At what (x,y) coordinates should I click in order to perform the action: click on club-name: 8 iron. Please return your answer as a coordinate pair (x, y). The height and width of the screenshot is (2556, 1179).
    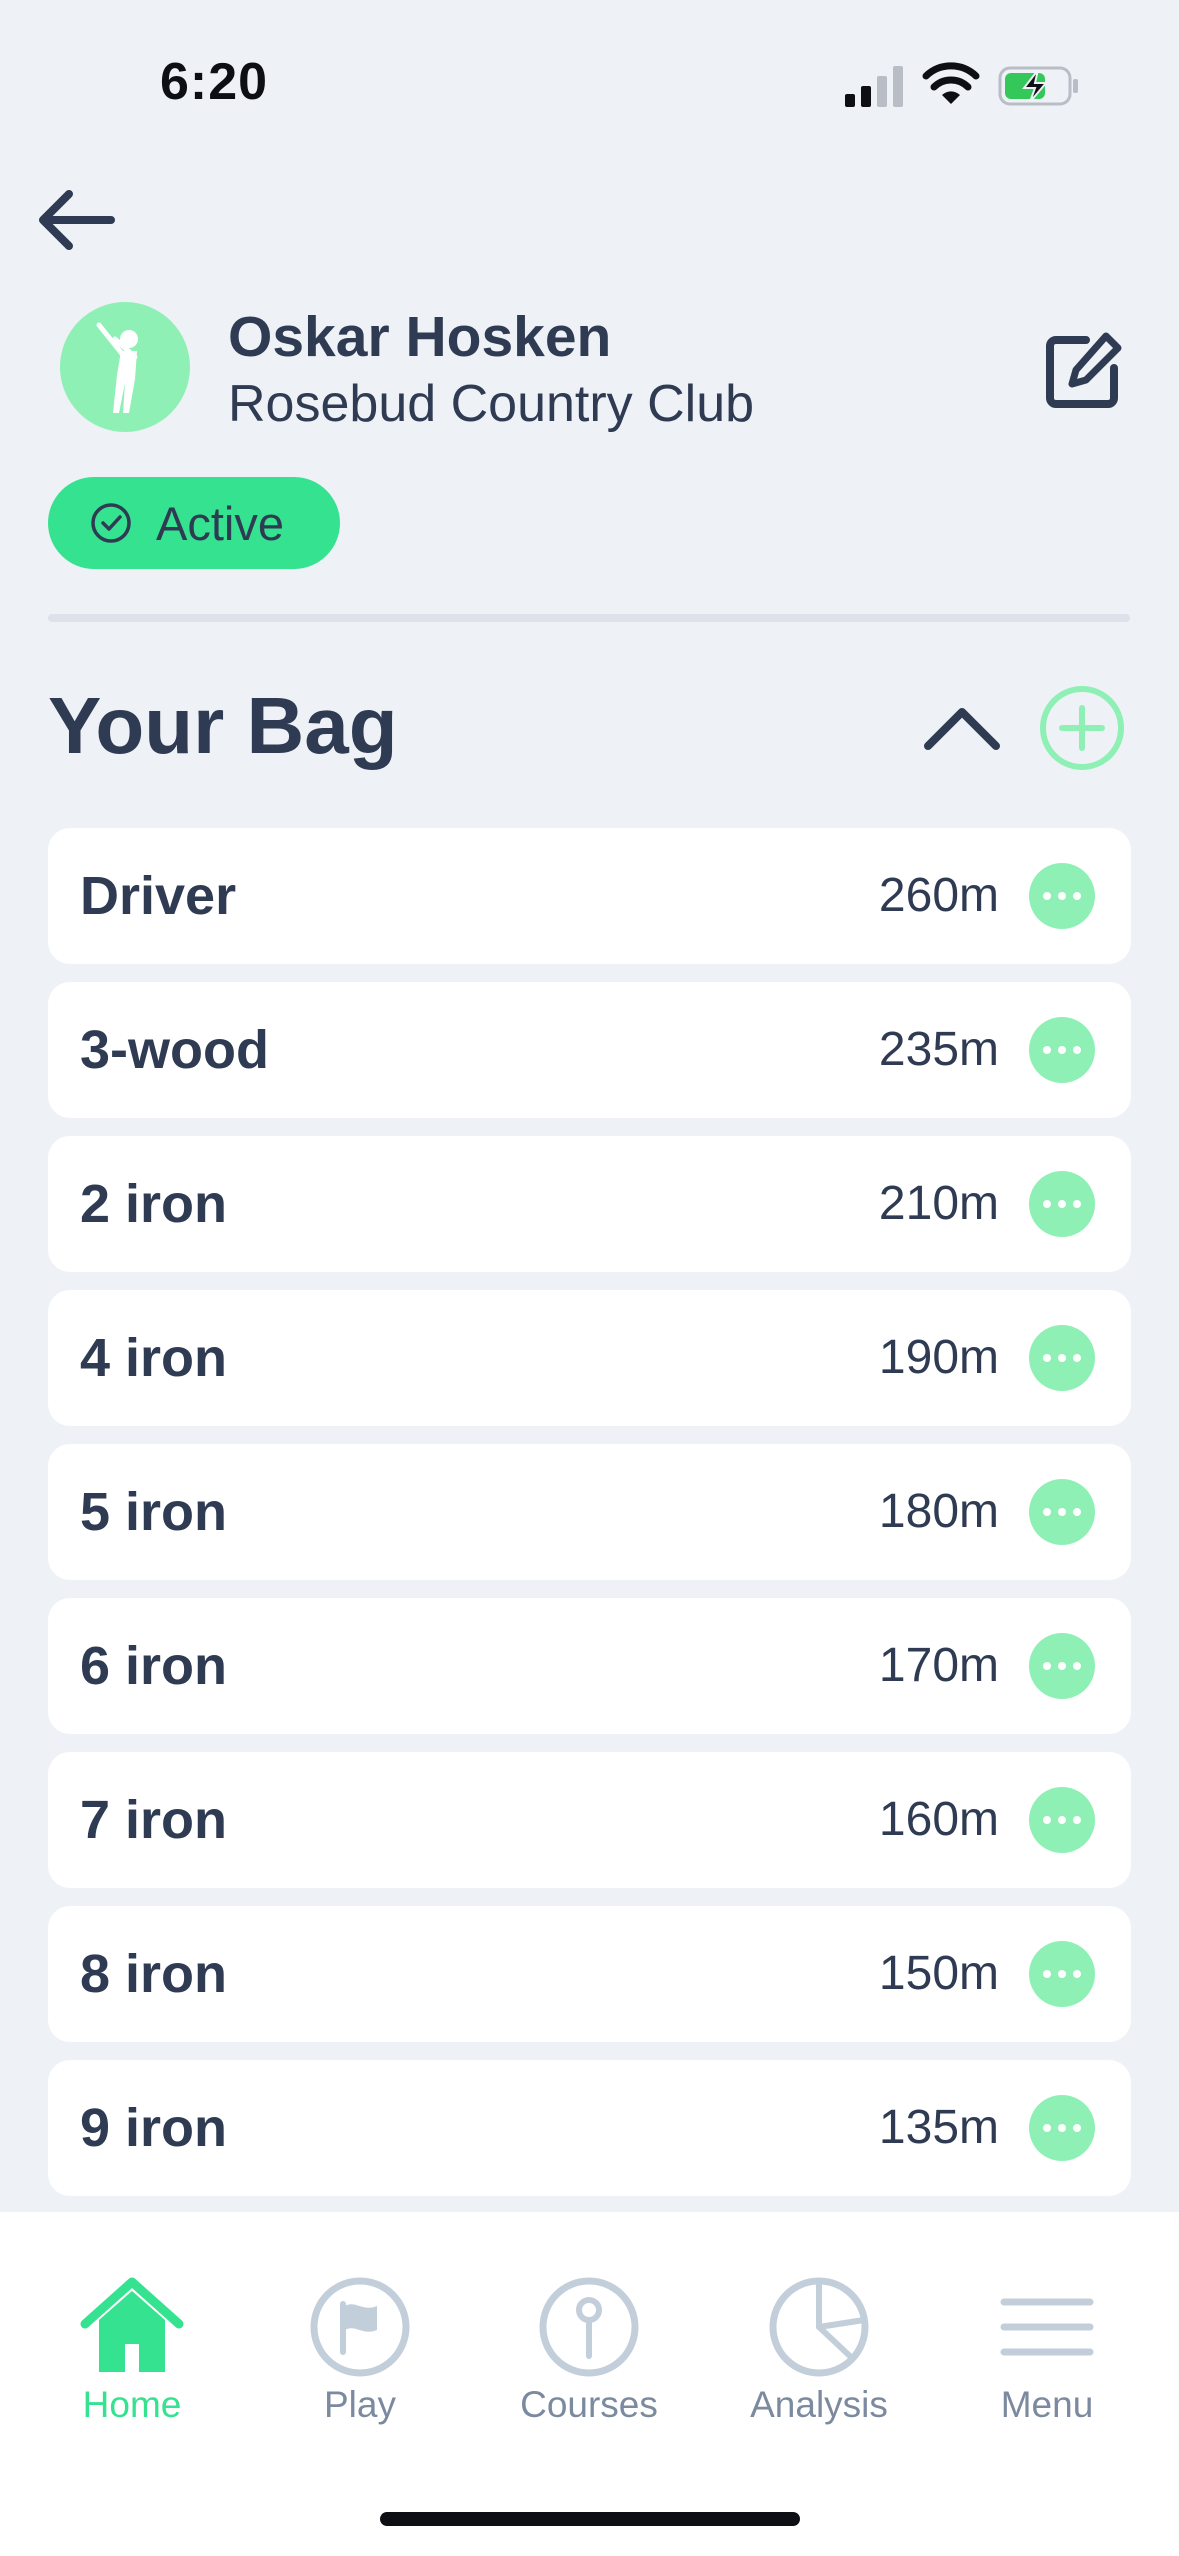
    Looking at the image, I should click on (154, 1974).